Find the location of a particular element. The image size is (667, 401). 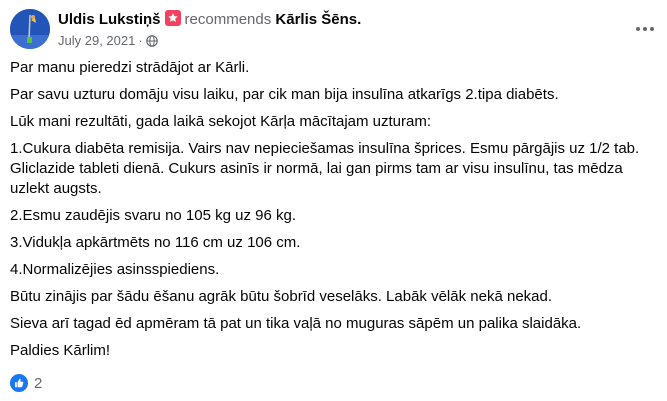

like-icon is located at coordinates (19, 383).